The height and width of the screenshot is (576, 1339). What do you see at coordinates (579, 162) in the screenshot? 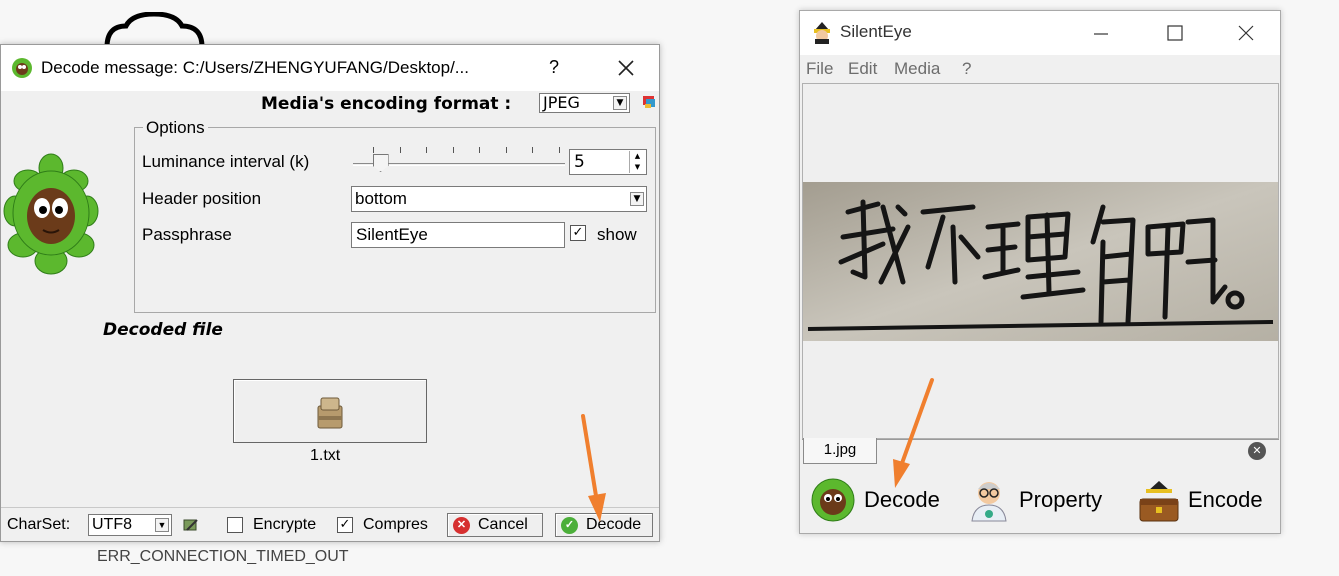
I see `luminance-value: 5` at bounding box center [579, 162].